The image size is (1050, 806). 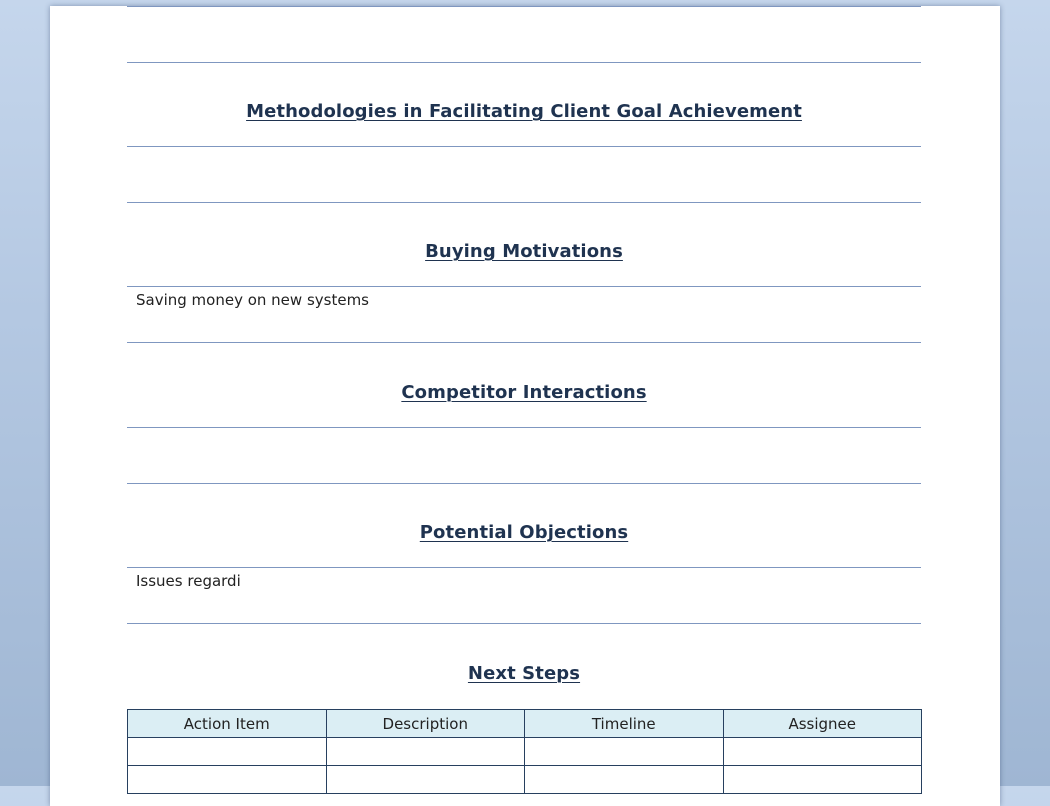 I want to click on column-header-timeline: Timeline, so click(x=624, y=723).